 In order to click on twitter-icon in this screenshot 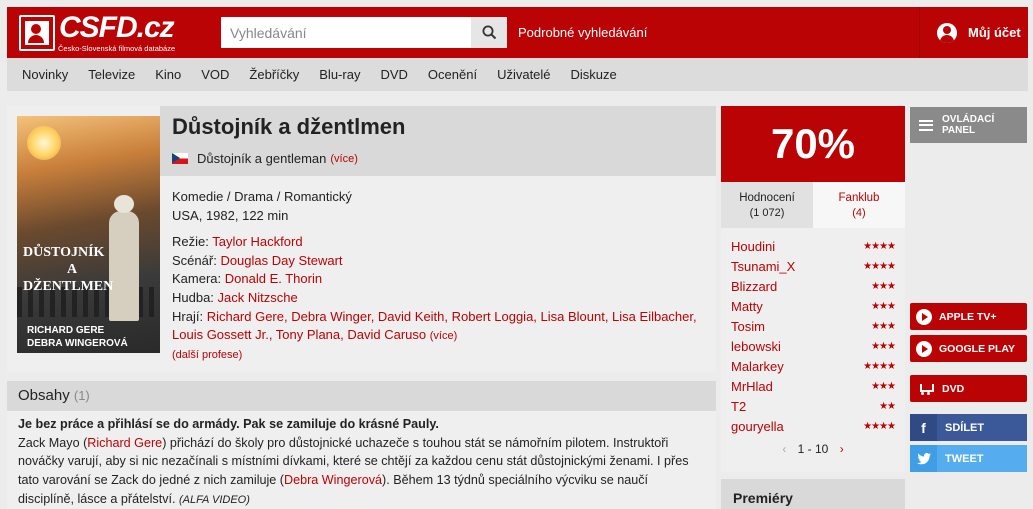, I will do `click(923, 458)`.